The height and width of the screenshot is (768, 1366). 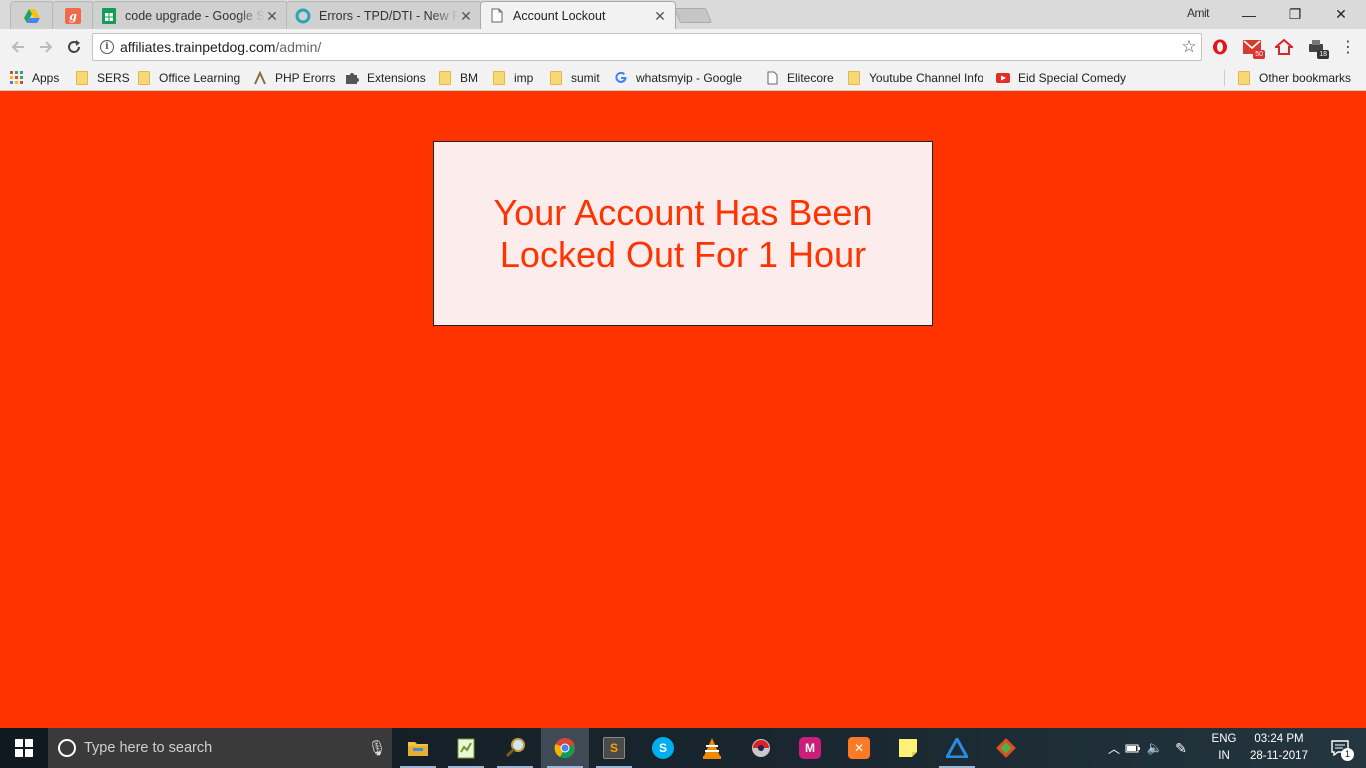 I want to click on sublime-text-icon: S, so click(x=614, y=748).